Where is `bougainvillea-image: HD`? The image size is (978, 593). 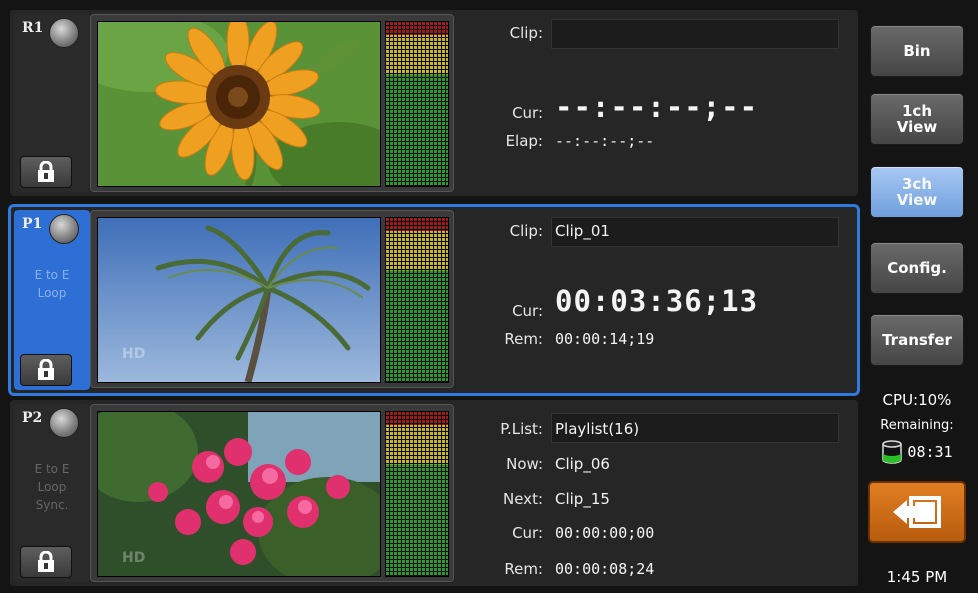
bougainvillea-image: HD is located at coordinates (239, 494).